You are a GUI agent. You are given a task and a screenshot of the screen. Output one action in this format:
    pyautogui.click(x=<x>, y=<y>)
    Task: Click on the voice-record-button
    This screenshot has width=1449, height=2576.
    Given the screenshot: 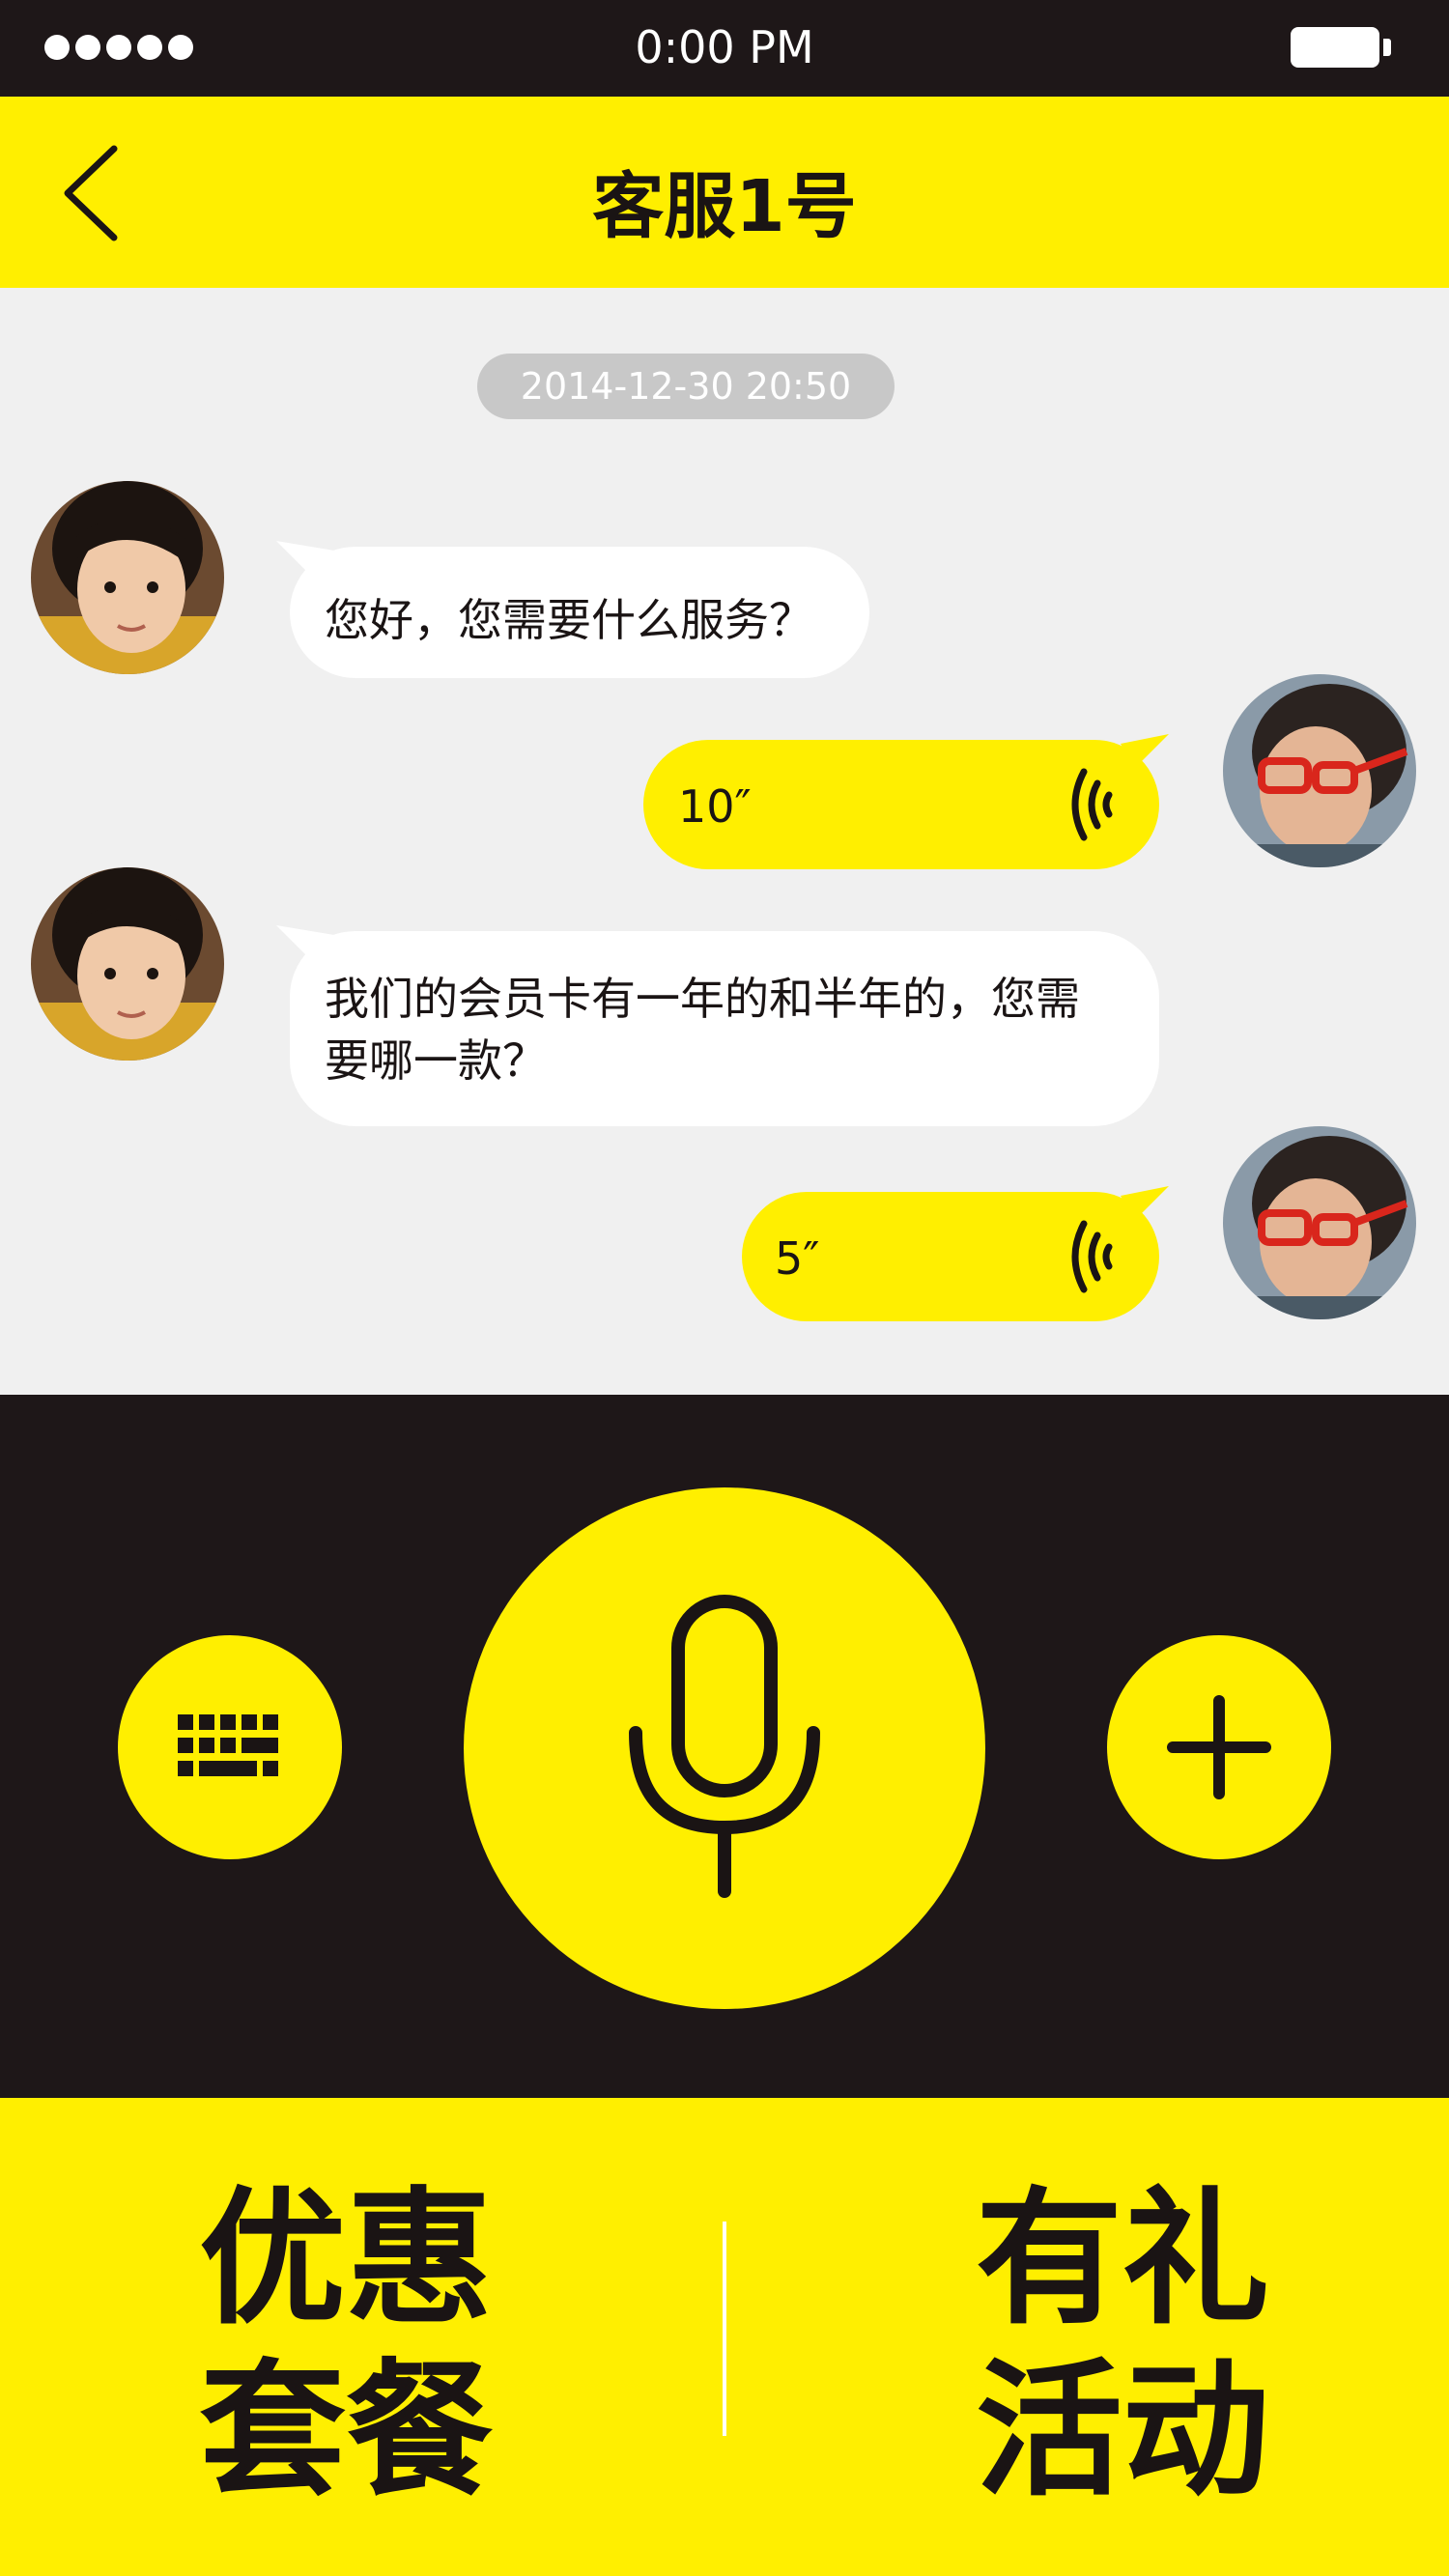 What is the action you would take?
    pyautogui.click(x=724, y=1748)
    